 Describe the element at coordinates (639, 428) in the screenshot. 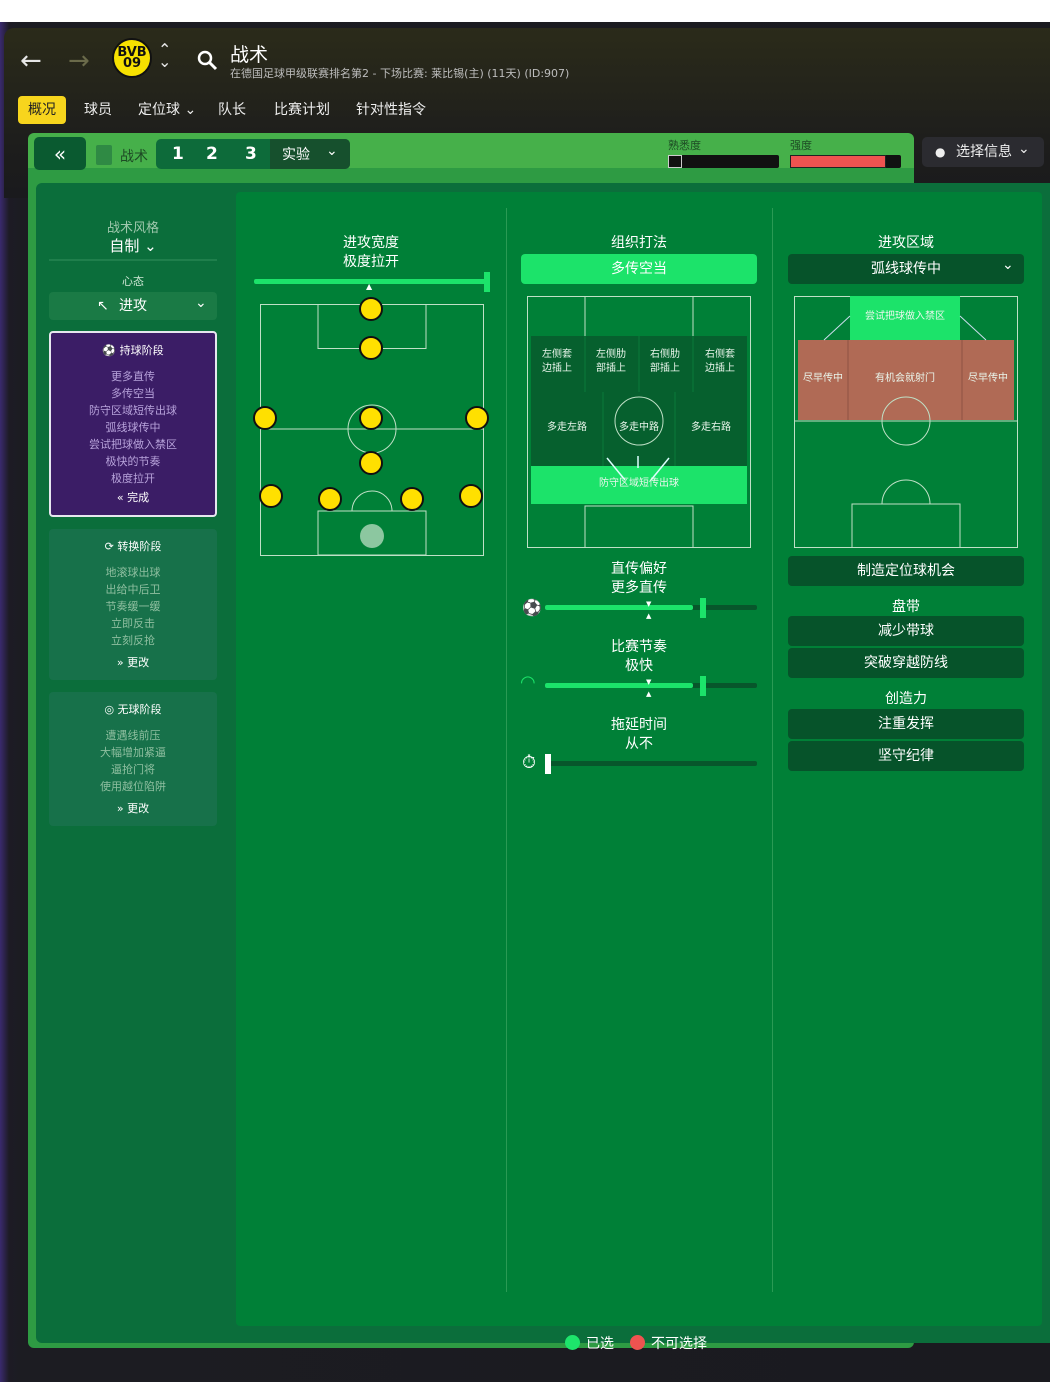

I see `zone-focus-middle: 多走中路` at that location.